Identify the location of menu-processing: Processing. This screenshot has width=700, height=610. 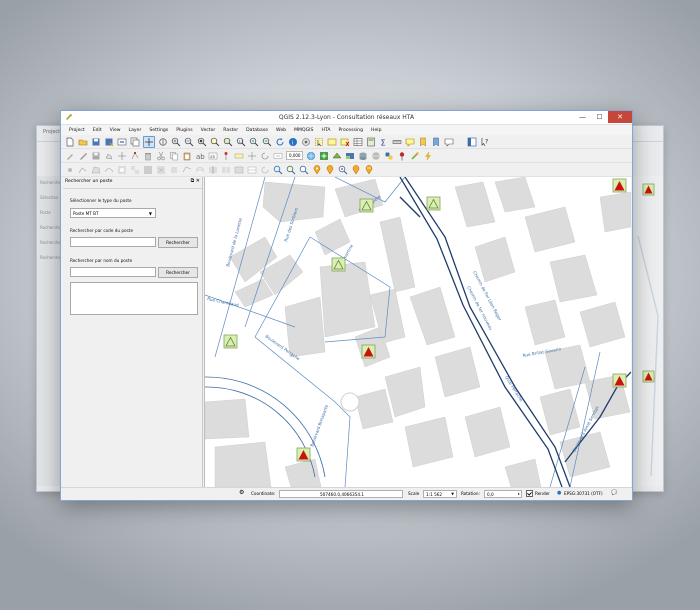
(350, 130).